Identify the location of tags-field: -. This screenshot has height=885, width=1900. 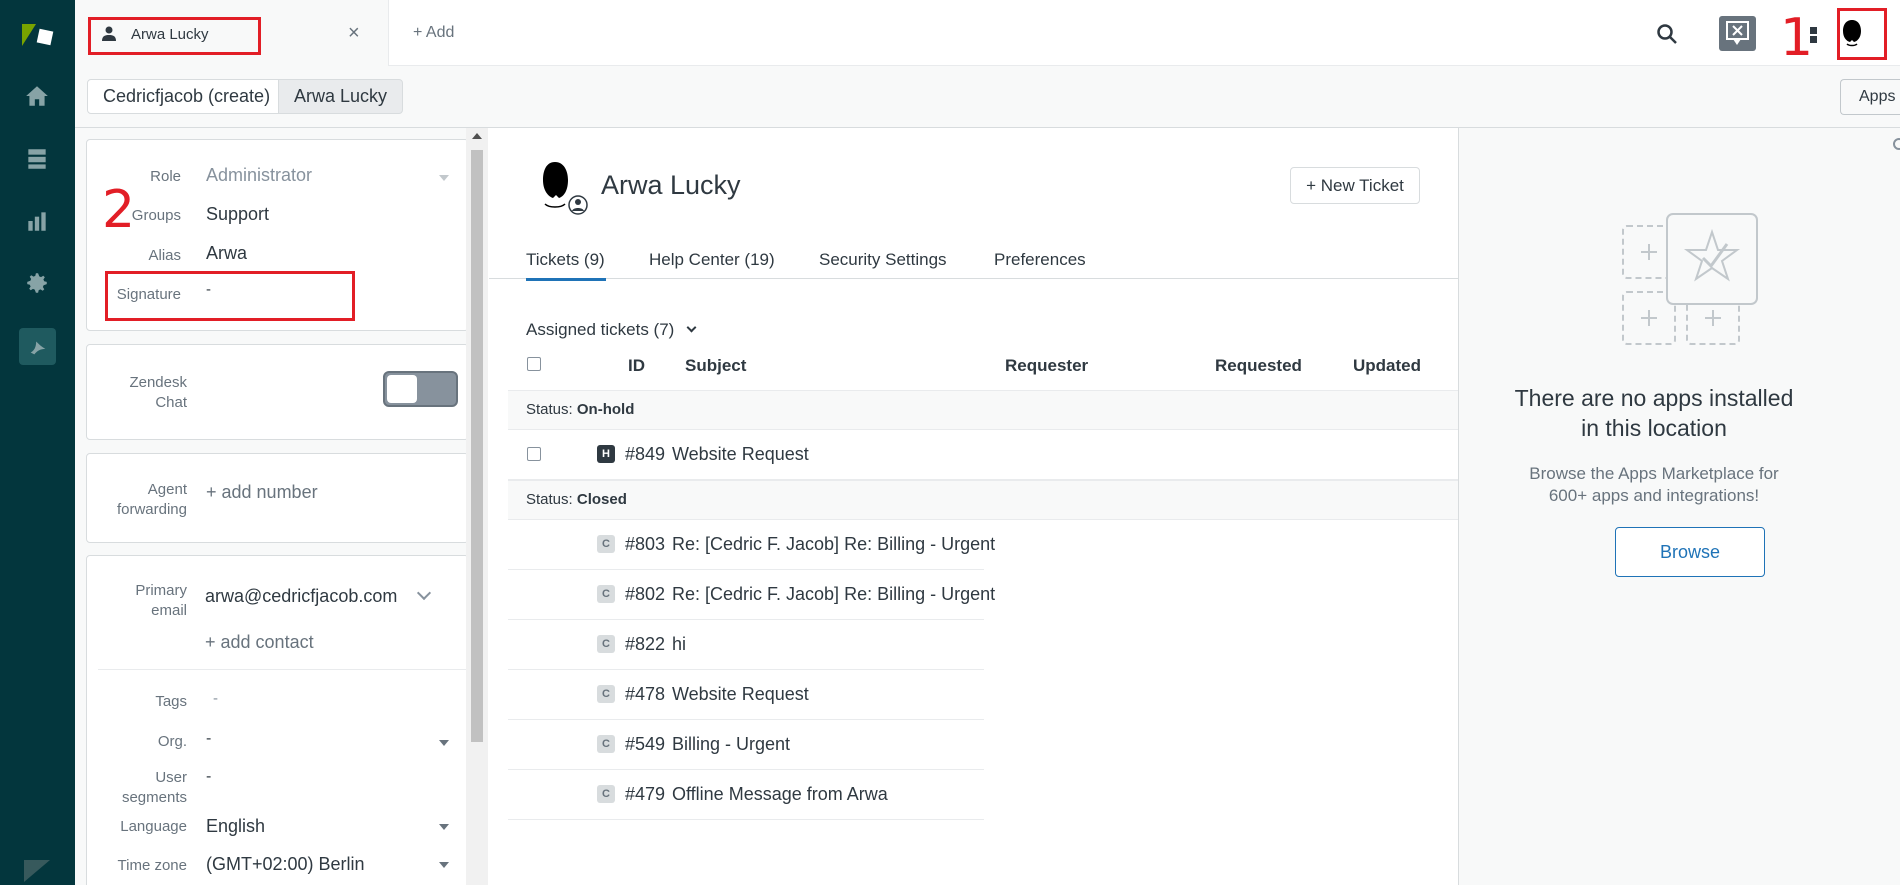
(215, 698).